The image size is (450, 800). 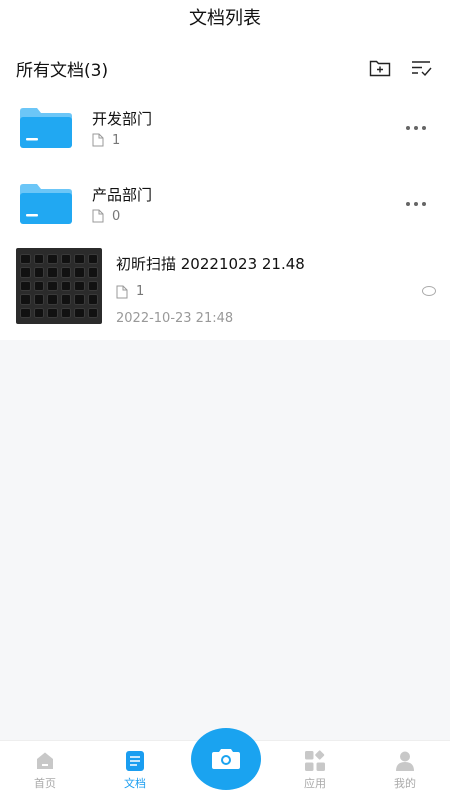 I want to click on folder-item-dev: 开发部门 1, so click(x=225, y=128).